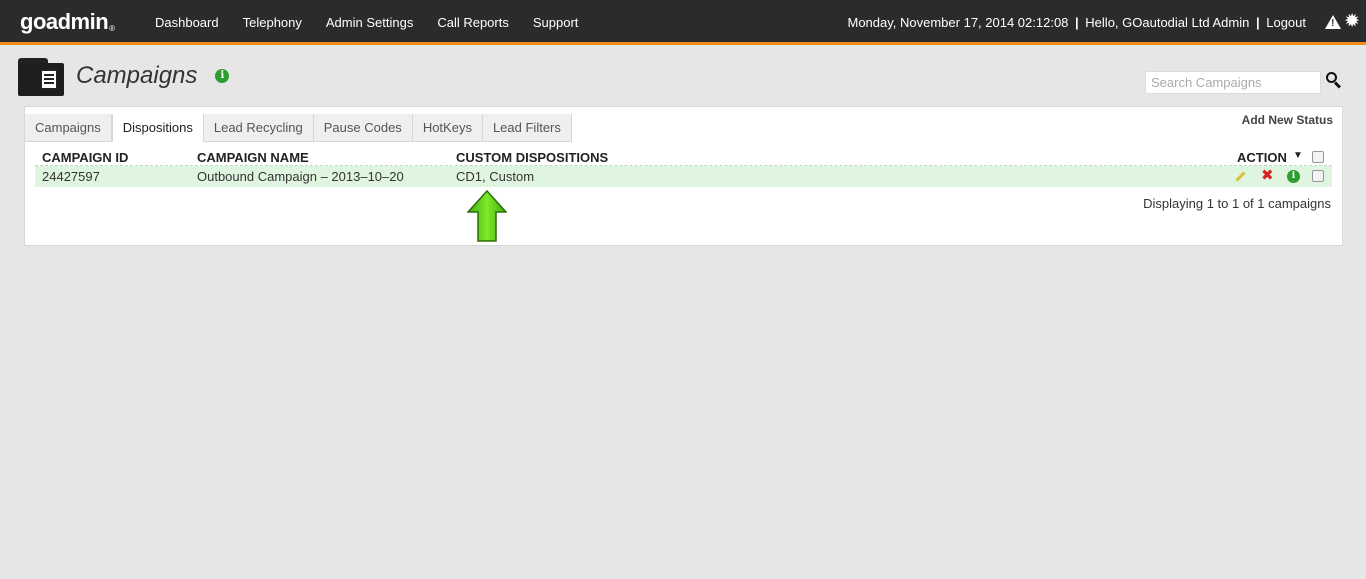 This screenshot has height=579, width=1366. I want to click on action-dropdown-icon: ▼, so click(1298, 155).